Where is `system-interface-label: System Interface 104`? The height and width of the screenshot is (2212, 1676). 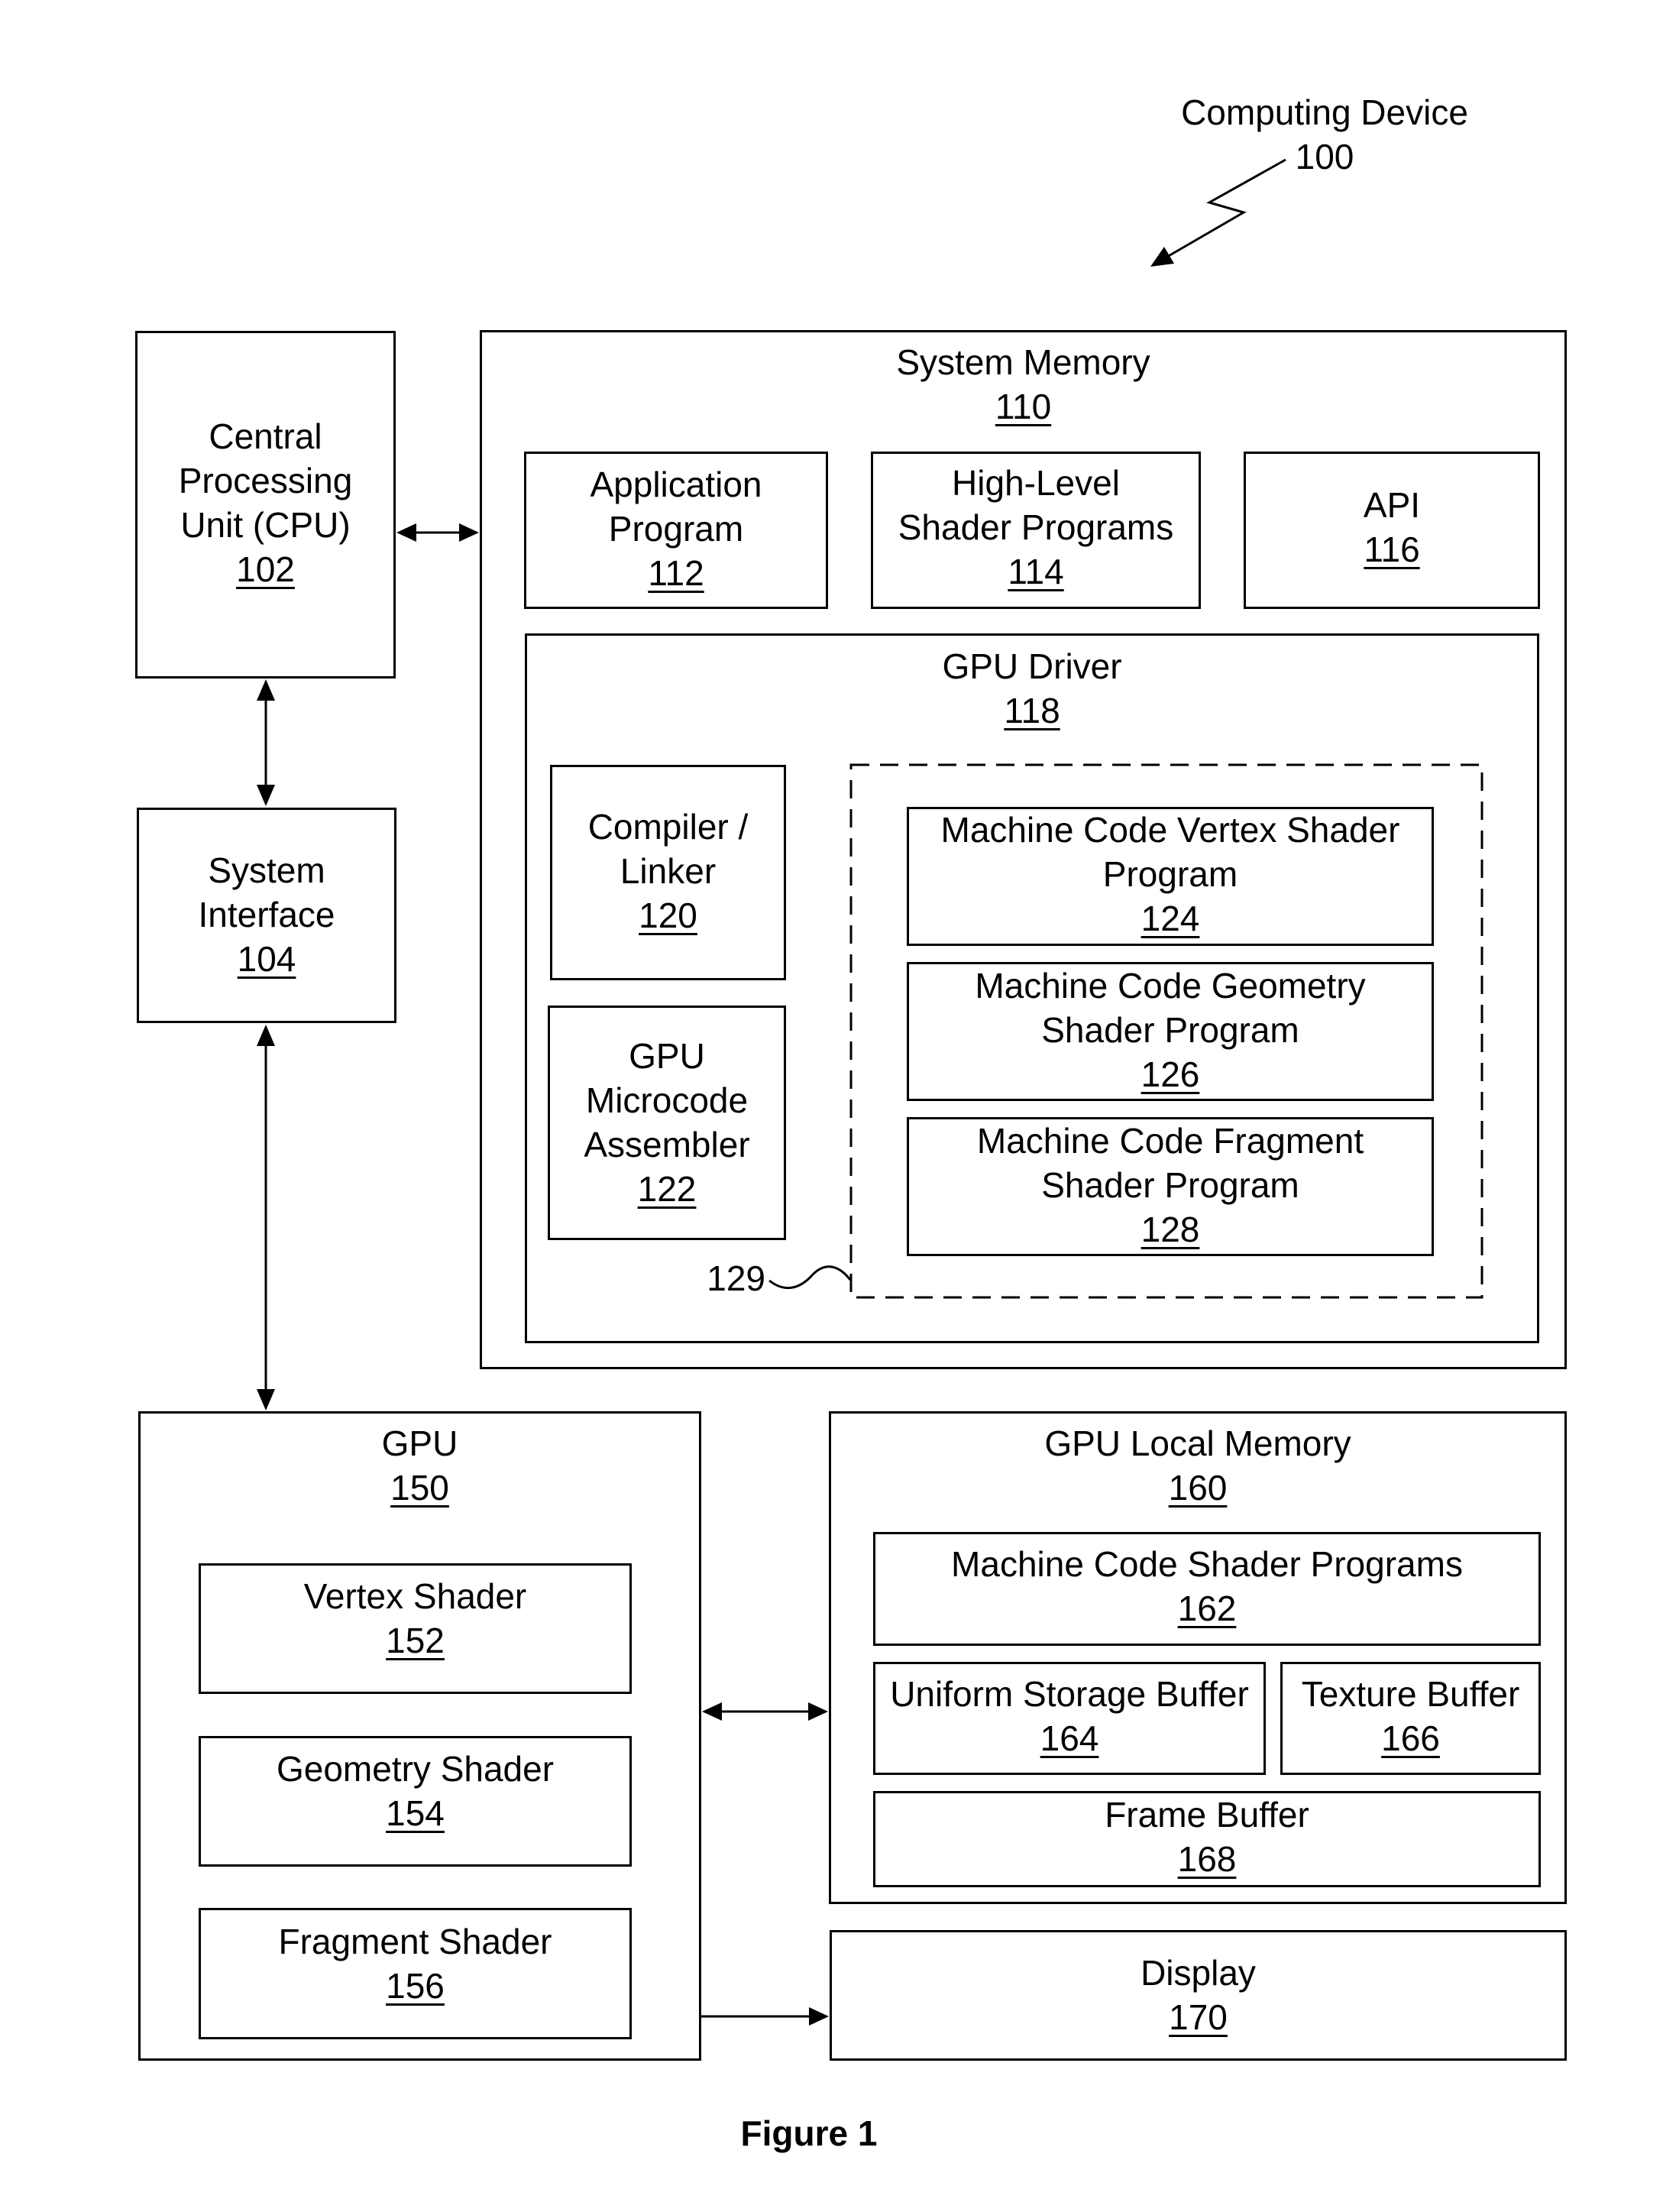 system-interface-label: System Interface 104 is located at coordinates (266, 915).